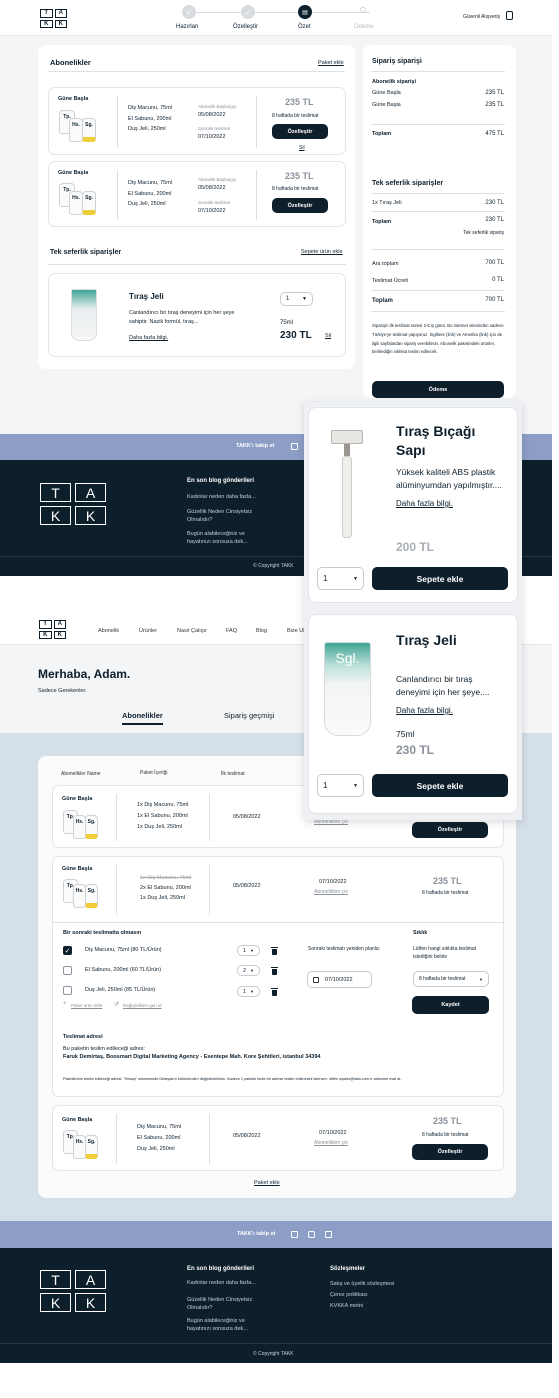 This screenshot has height=1398, width=559. Describe the element at coordinates (249, 715) in the screenshot. I see `tab-order-history: Sipariş geçmişi` at that location.